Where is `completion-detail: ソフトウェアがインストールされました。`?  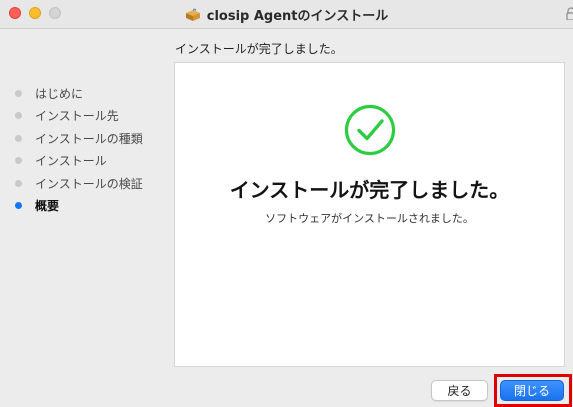
completion-detail: ソフトウェアがインストールされました。 is located at coordinates (369, 218).